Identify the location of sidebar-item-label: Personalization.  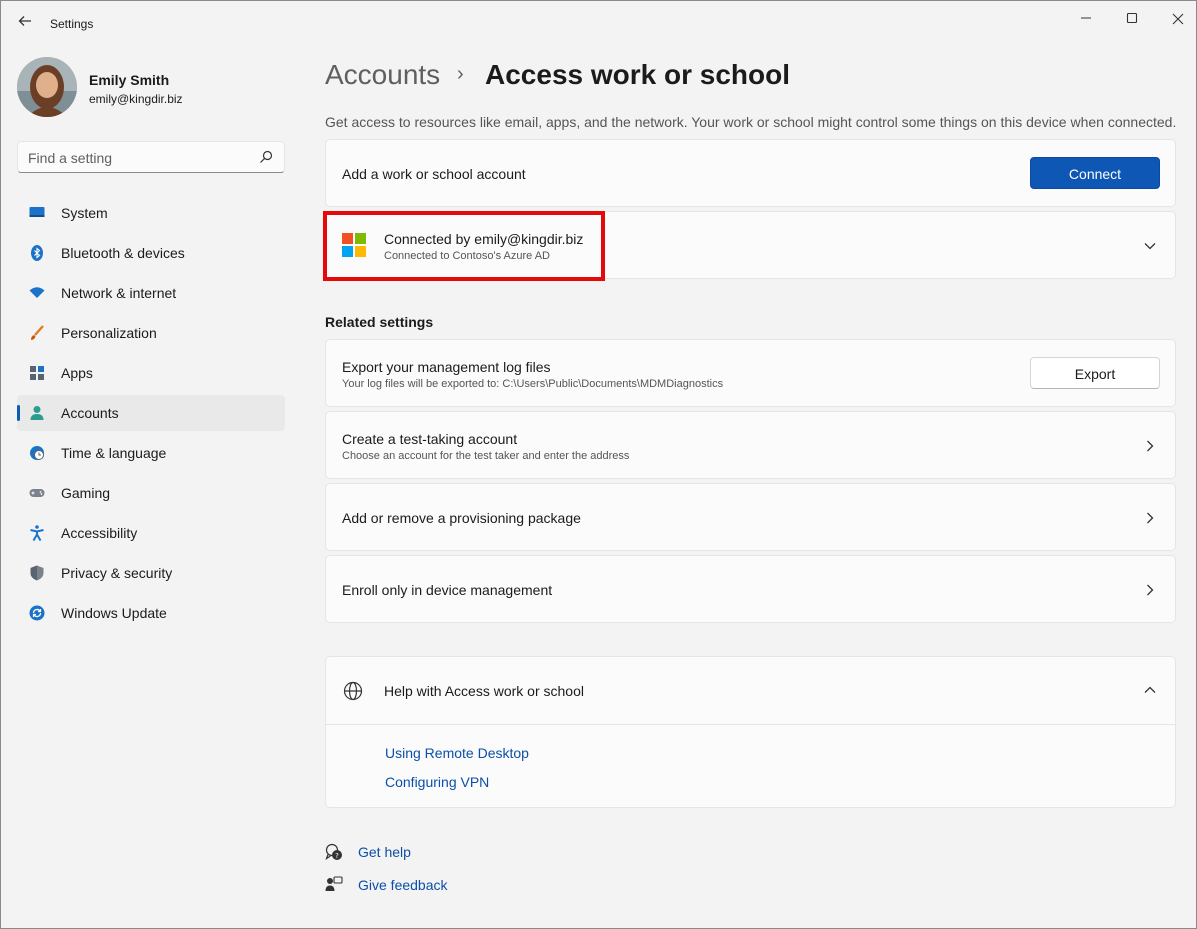
(109, 333).